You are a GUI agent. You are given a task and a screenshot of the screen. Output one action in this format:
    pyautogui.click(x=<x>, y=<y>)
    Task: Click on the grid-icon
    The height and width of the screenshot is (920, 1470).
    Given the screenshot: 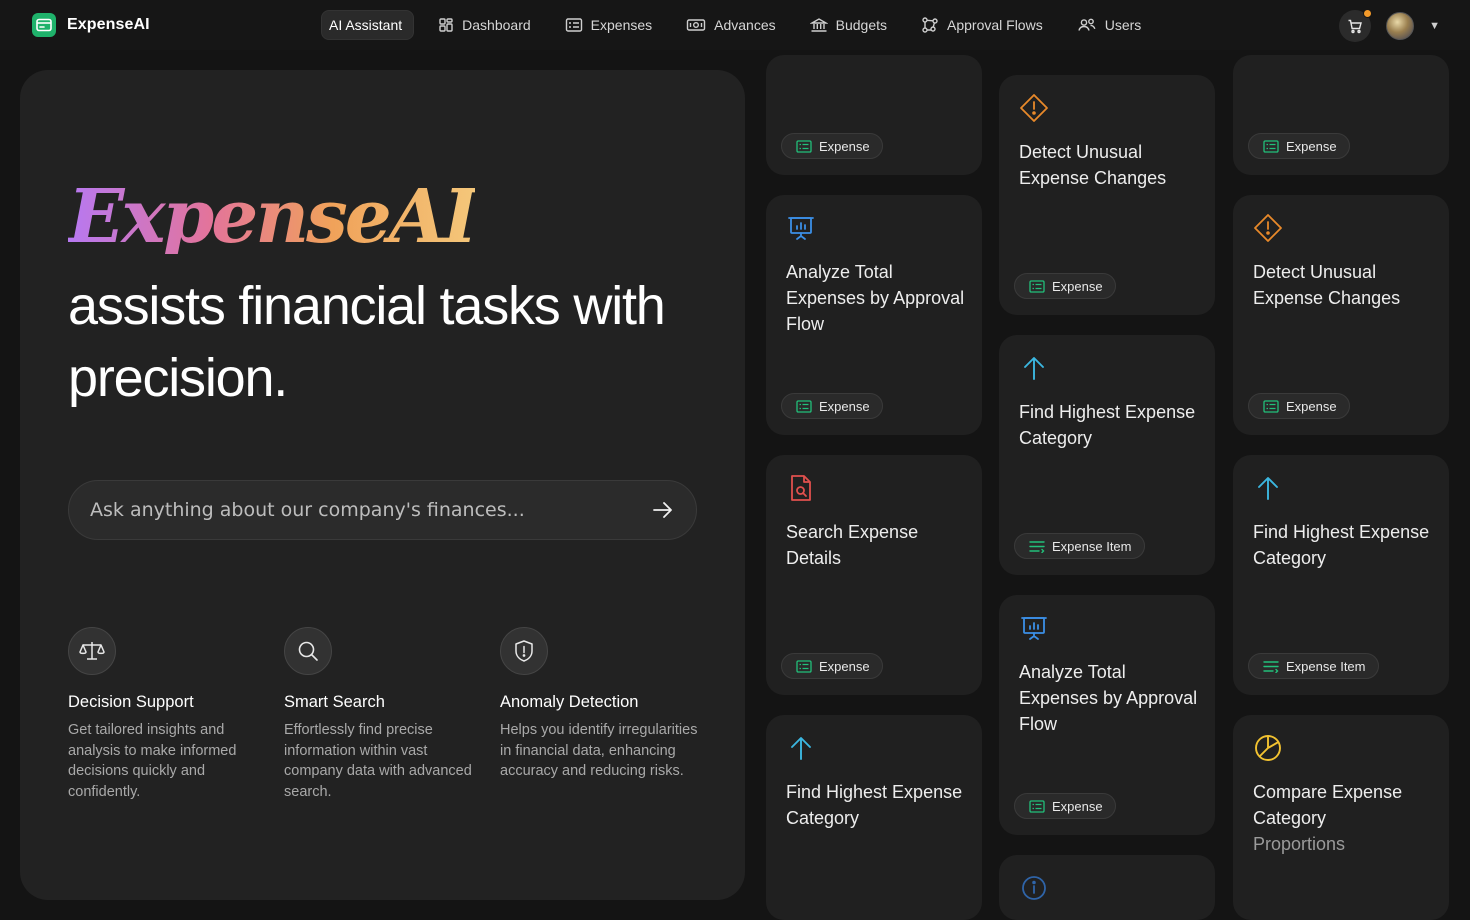 What is the action you would take?
    pyautogui.click(x=446, y=25)
    